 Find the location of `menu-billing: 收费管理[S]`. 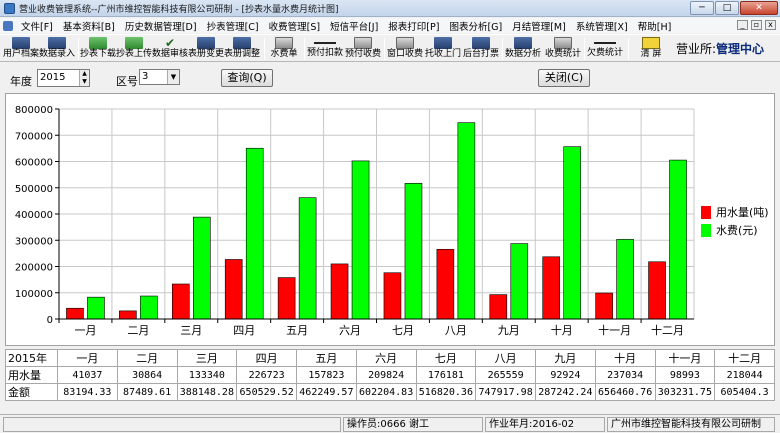

menu-billing: 收费管理[S] is located at coordinates (294, 26).